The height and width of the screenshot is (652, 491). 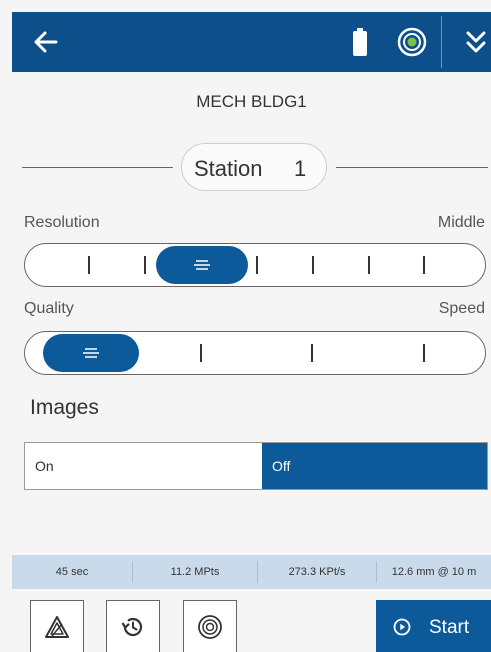 I want to click on quality-label: Quality, so click(x=49, y=308).